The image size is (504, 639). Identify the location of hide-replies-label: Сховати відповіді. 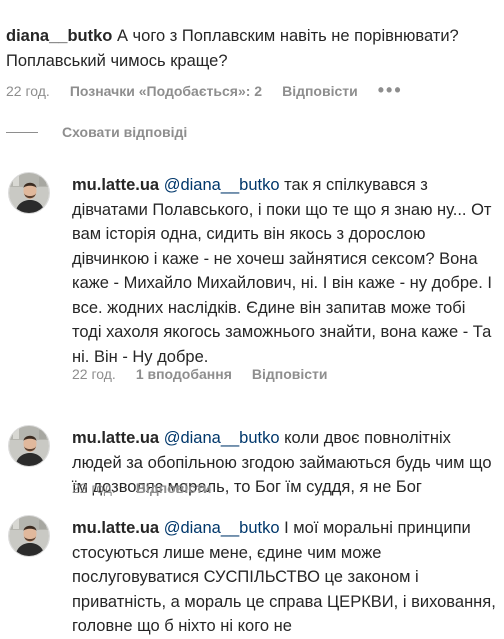
(125, 132).